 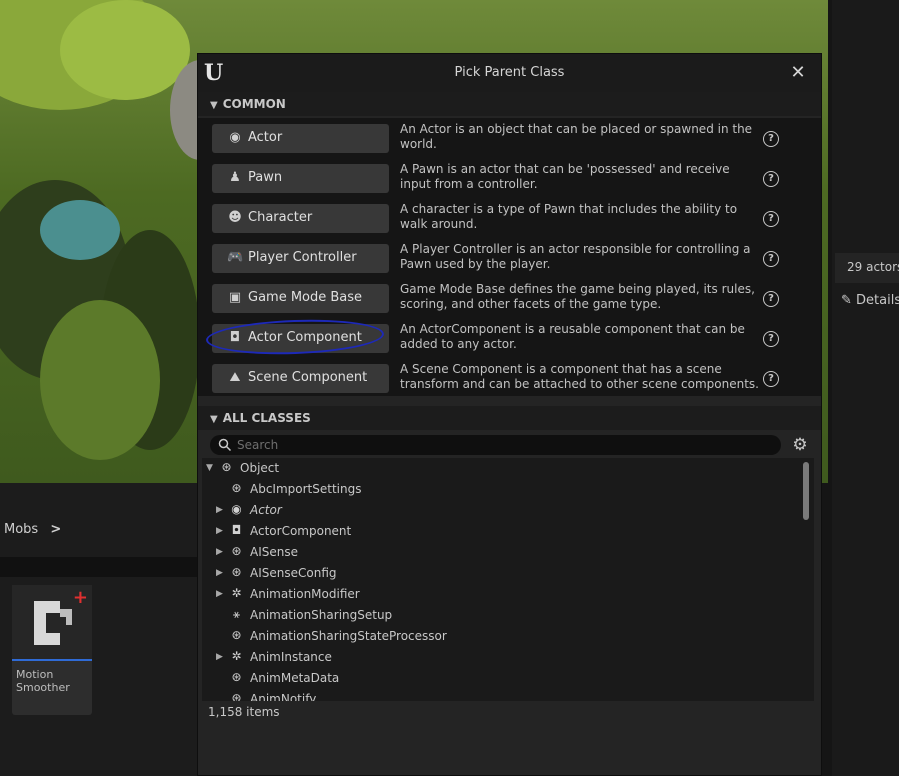 What do you see at coordinates (265, 137) in the screenshot?
I see `class-button-label: Actor` at bounding box center [265, 137].